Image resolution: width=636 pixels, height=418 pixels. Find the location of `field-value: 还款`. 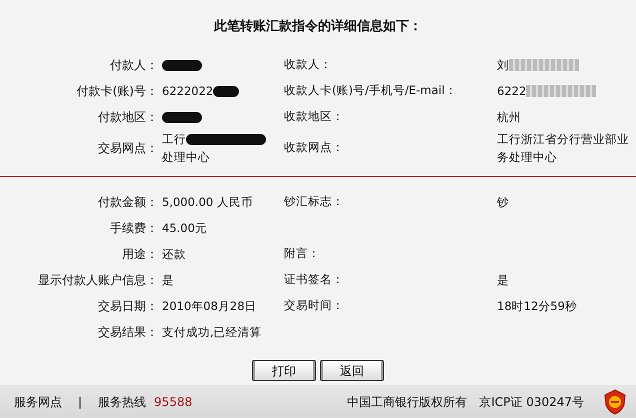

field-value: 还款 is located at coordinates (174, 254).